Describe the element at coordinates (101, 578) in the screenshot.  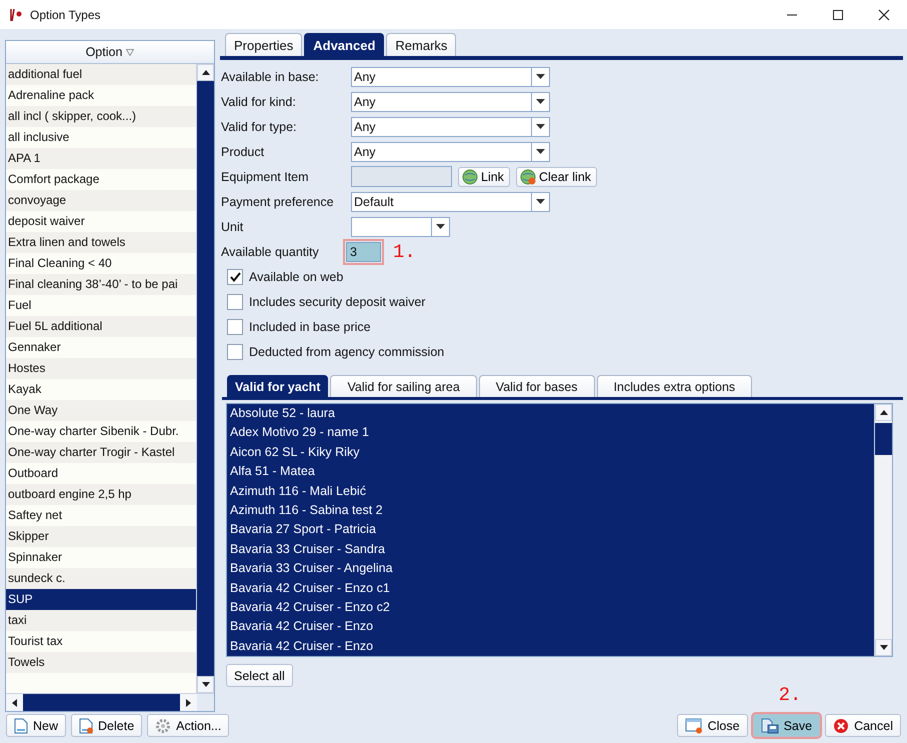
I see `list-item: sundeck c.` at that location.